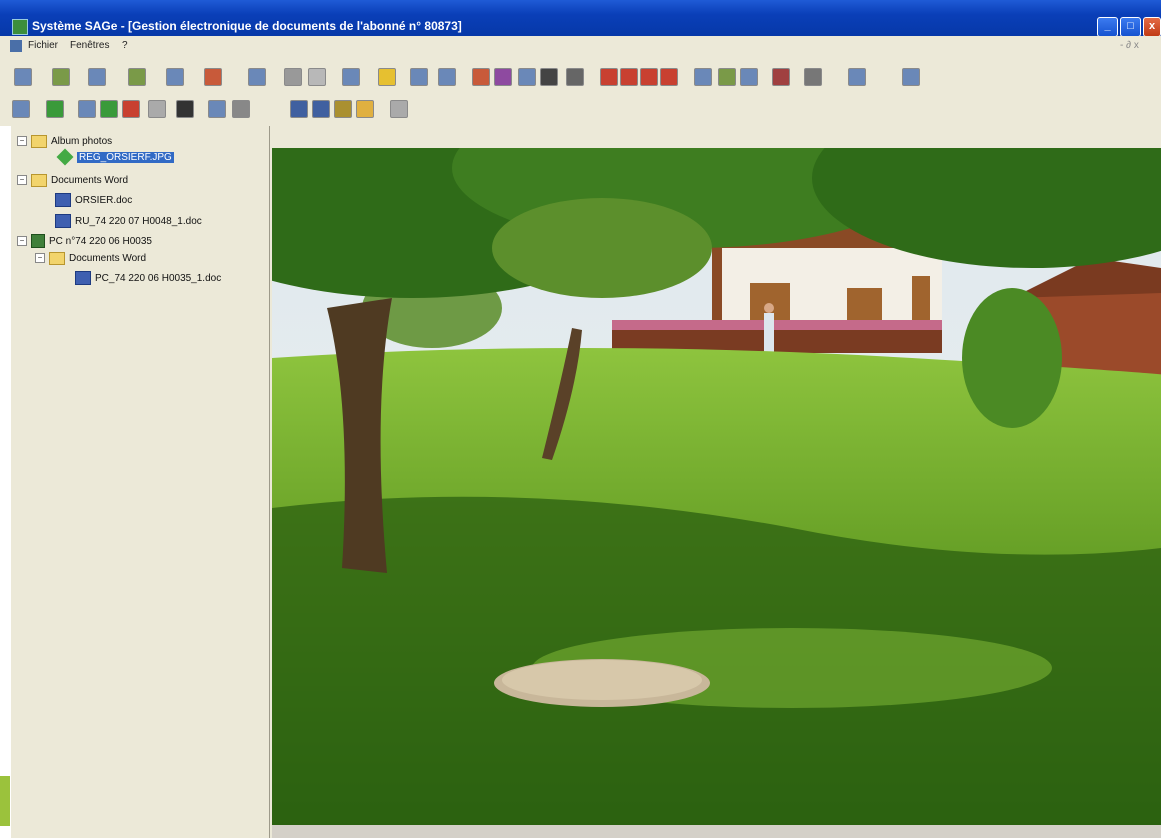 The image size is (1161, 838). Describe the element at coordinates (100, 241) in the screenshot. I see `tree-node-label: PC n°74 220 06 H0035` at that location.